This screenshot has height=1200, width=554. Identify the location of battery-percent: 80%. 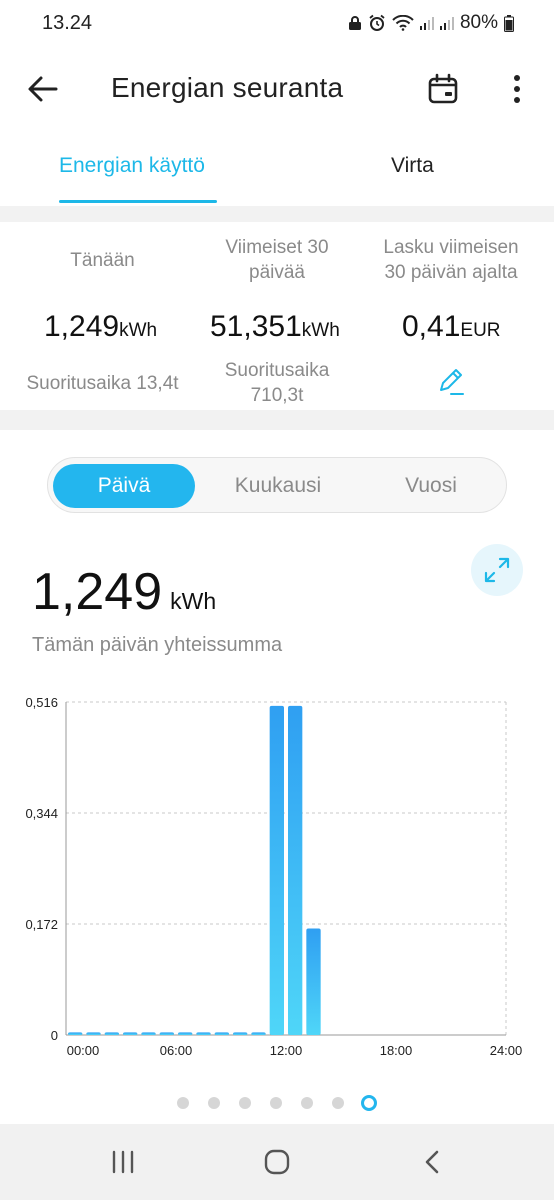
(478, 22).